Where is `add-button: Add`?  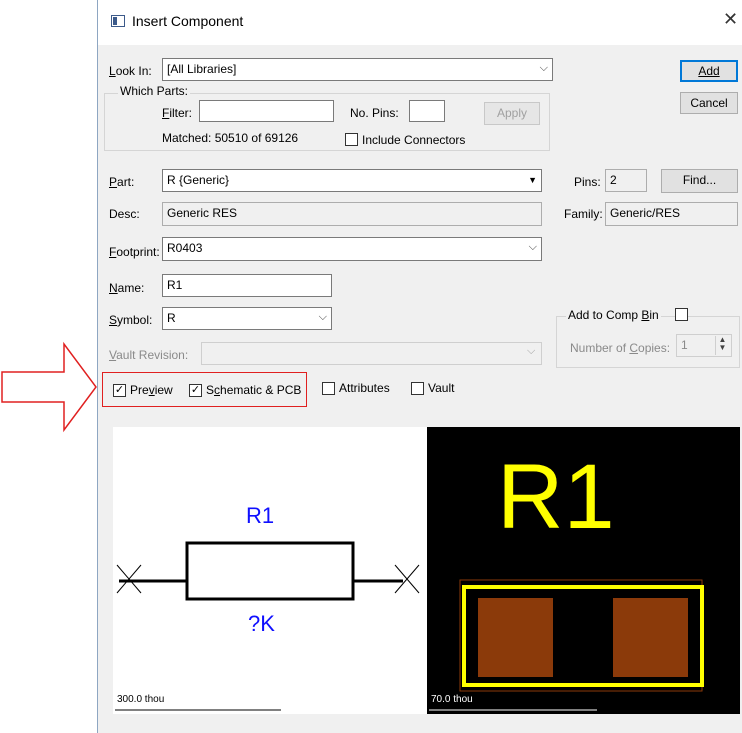
add-button: Add is located at coordinates (709, 71).